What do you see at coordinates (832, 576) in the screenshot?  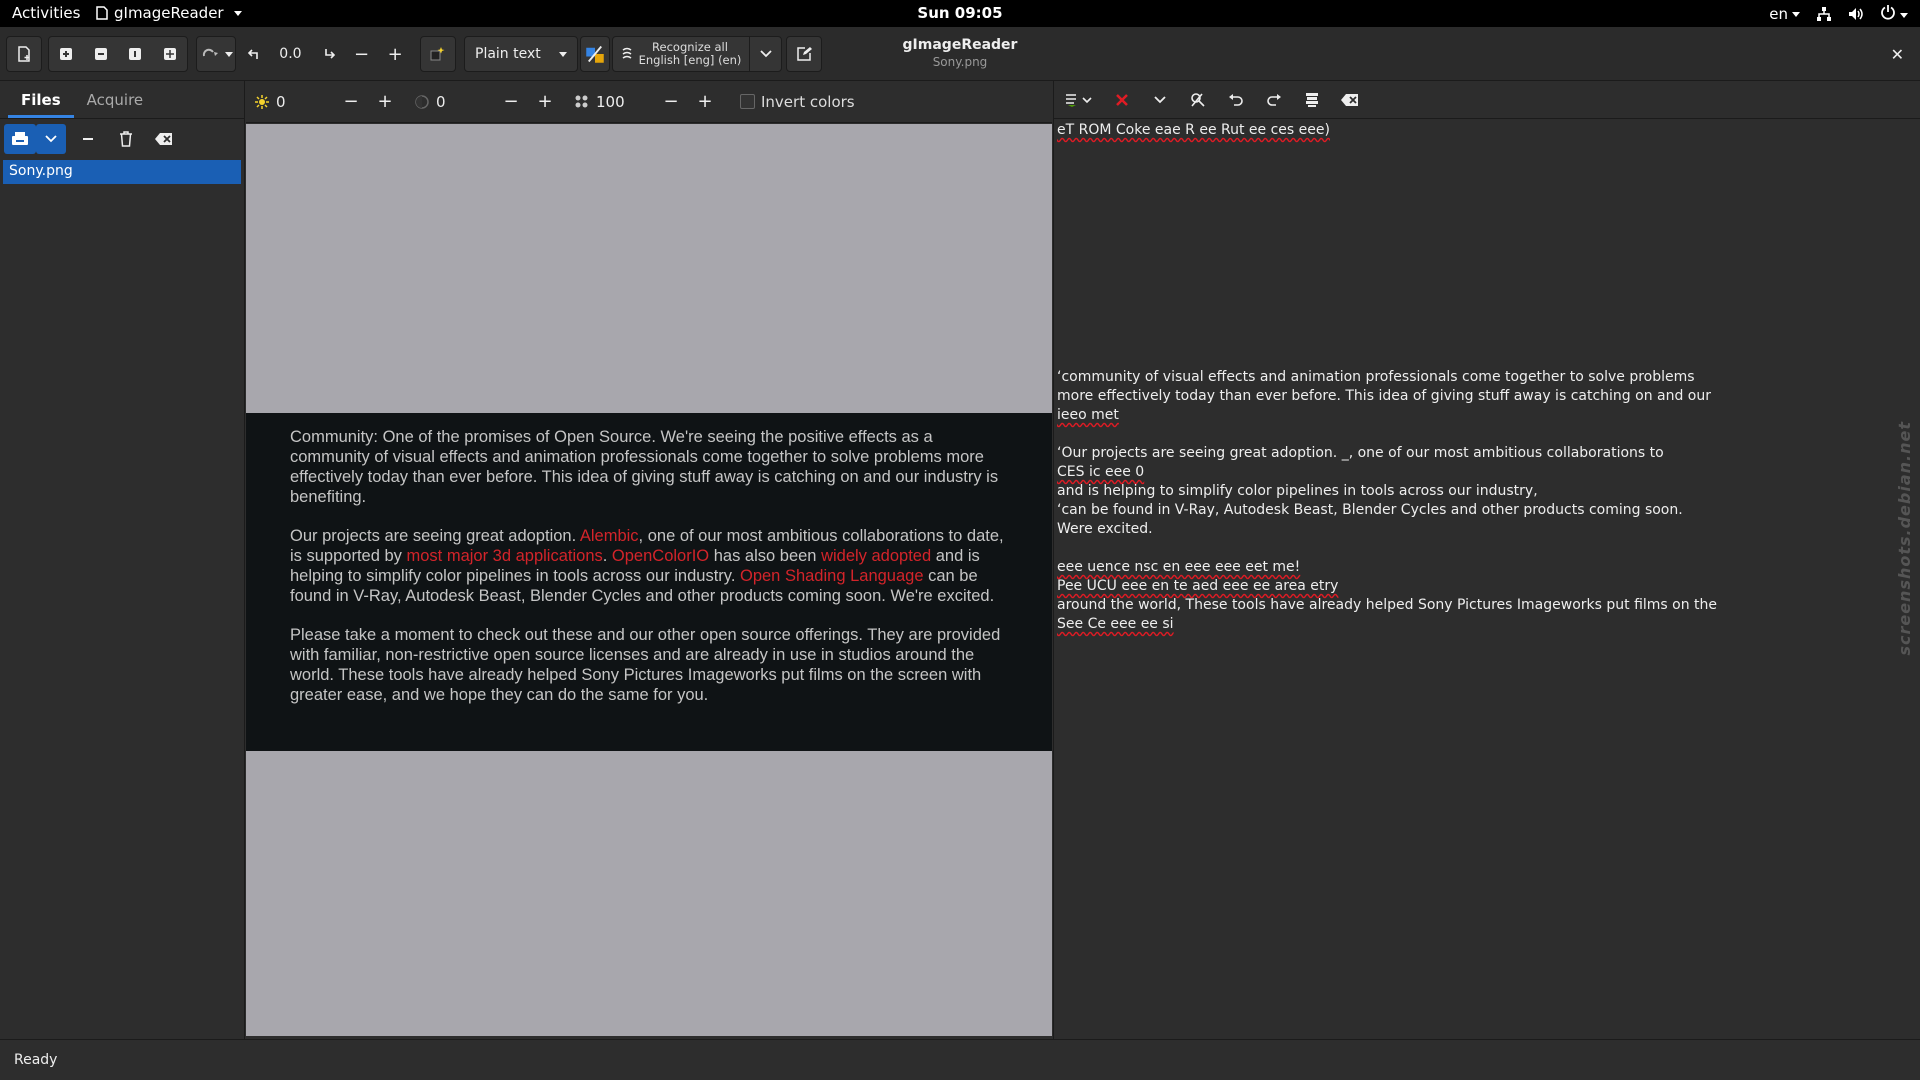 I see `doc-link-osl: Open Shading Language` at bounding box center [832, 576].